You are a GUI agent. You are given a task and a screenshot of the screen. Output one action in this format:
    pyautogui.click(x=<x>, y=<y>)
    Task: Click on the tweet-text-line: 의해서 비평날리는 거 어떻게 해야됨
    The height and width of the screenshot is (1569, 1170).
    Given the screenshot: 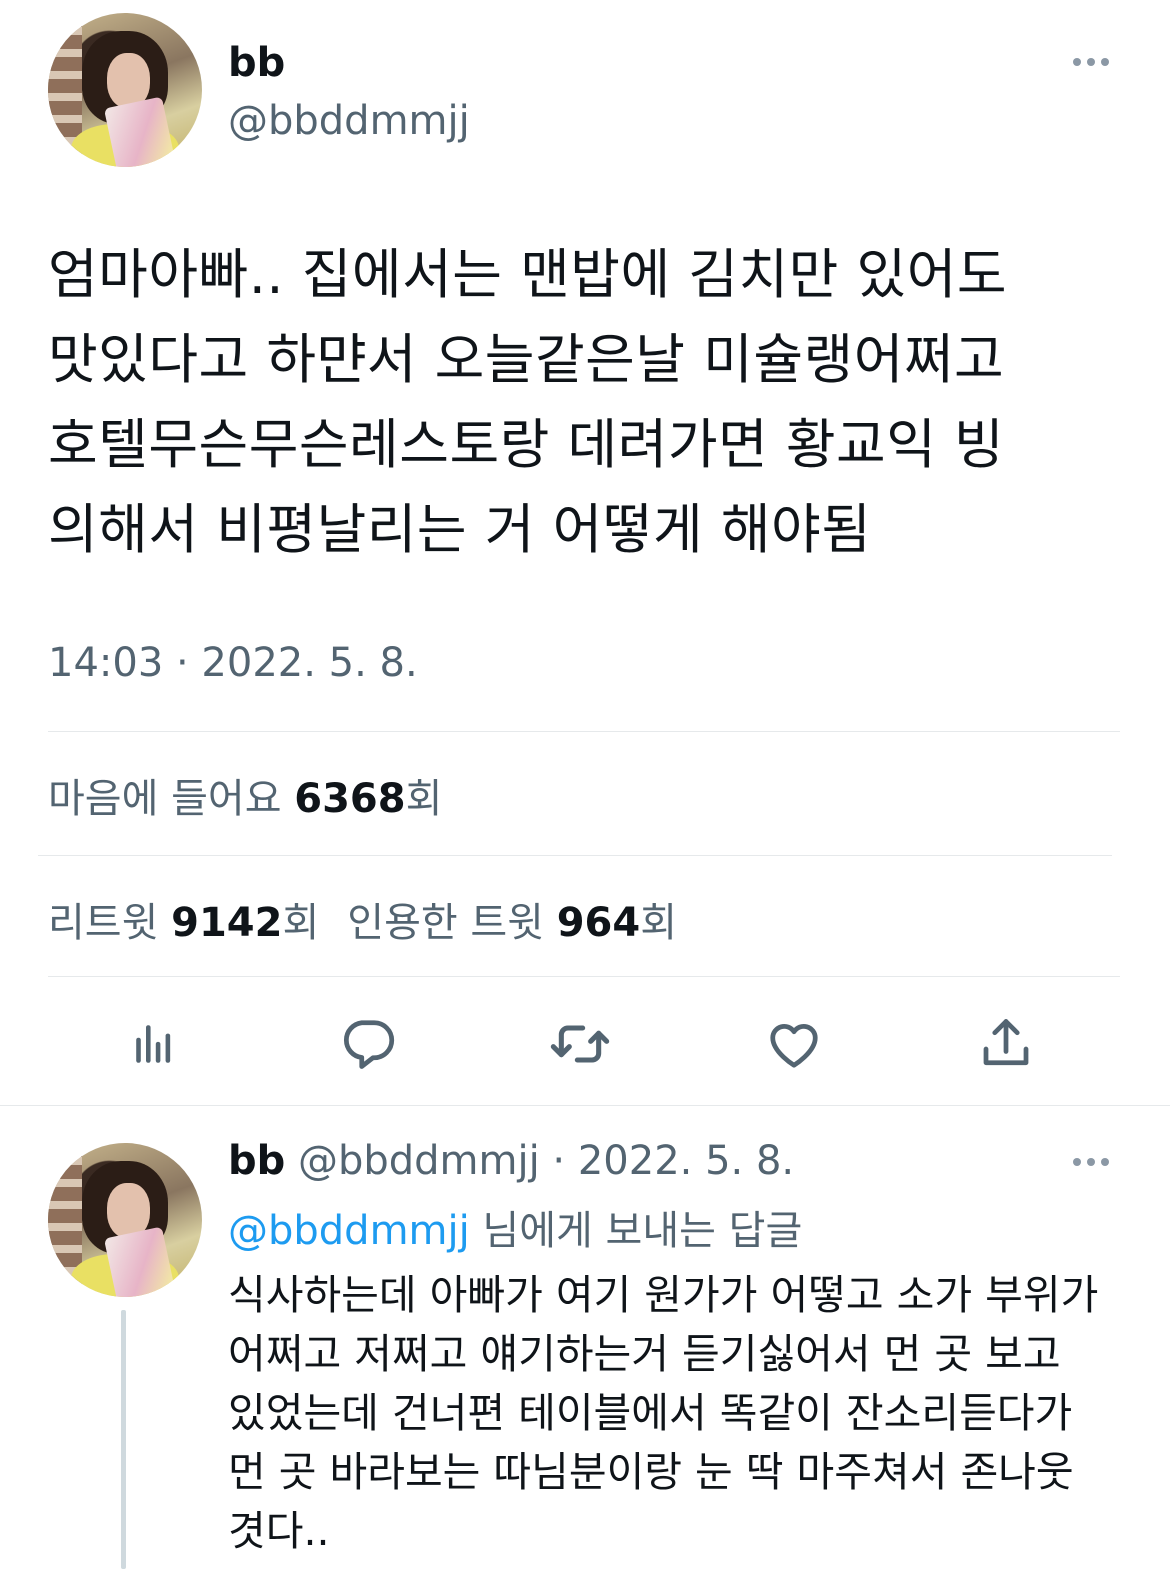 What is the action you would take?
    pyautogui.click(x=460, y=529)
    